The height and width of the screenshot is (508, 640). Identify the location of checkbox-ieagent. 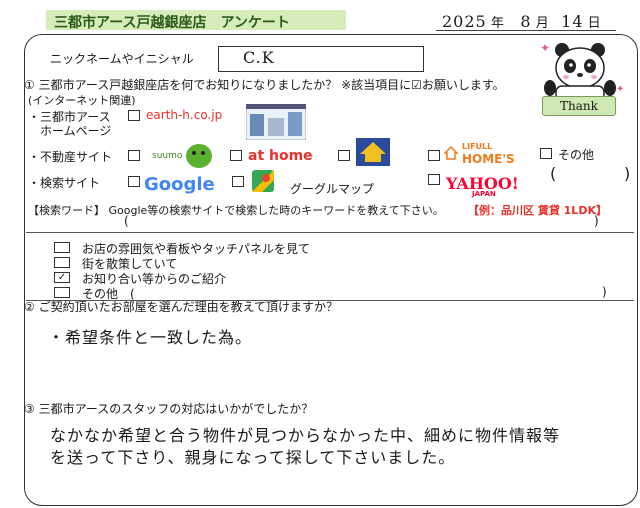
(344, 155).